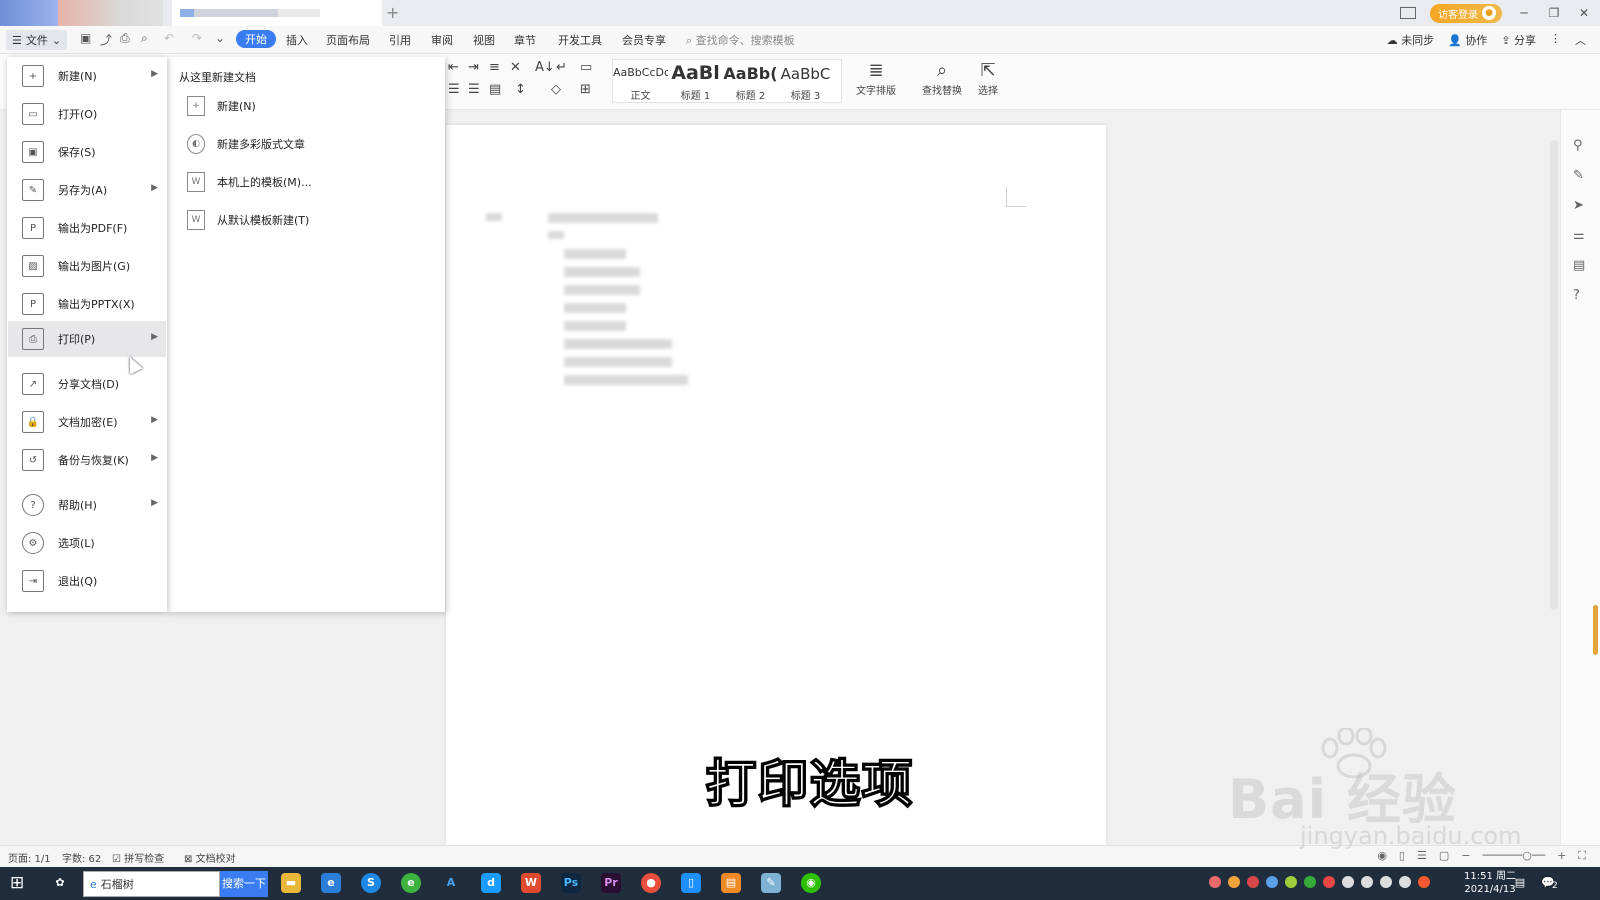 The image size is (1600, 900). Describe the element at coordinates (473, 67) in the screenshot. I see `indent-increase-icon: ⇥` at that location.